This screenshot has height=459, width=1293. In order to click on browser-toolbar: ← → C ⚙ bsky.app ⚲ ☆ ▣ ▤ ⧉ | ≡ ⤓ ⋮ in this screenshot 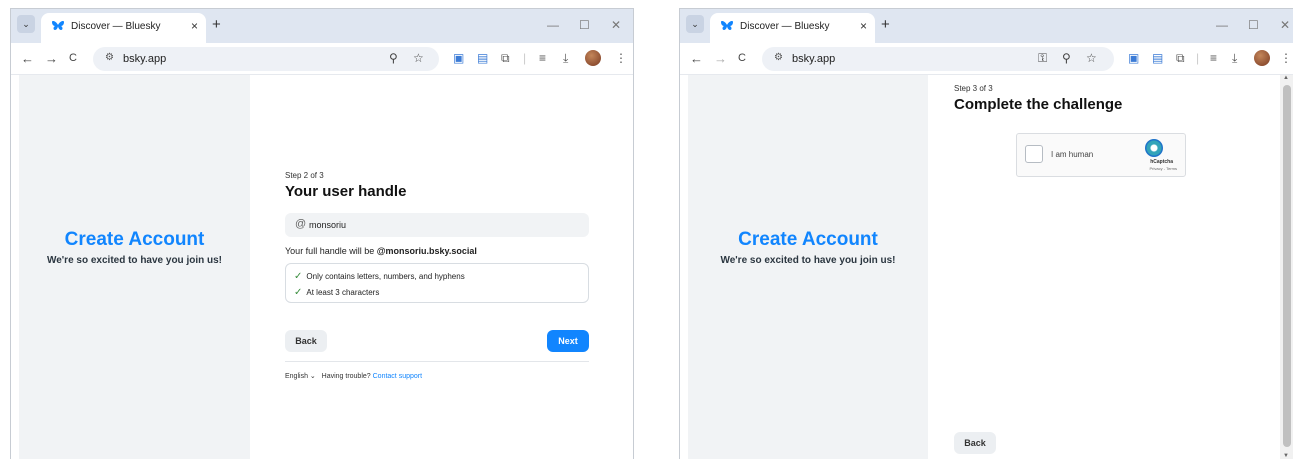, I will do `click(322, 59)`.